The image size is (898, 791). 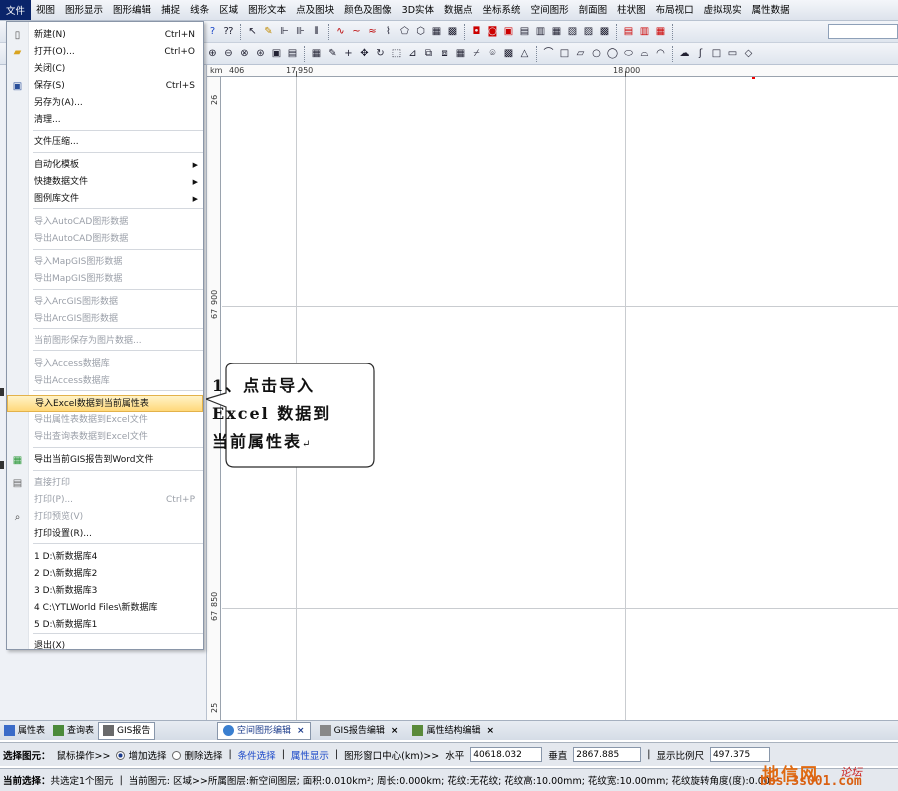 What do you see at coordinates (453, 731) in the screenshot?
I see `tab-attribute-structure-edit: 属性结构编辑 ×` at bounding box center [453, 731].